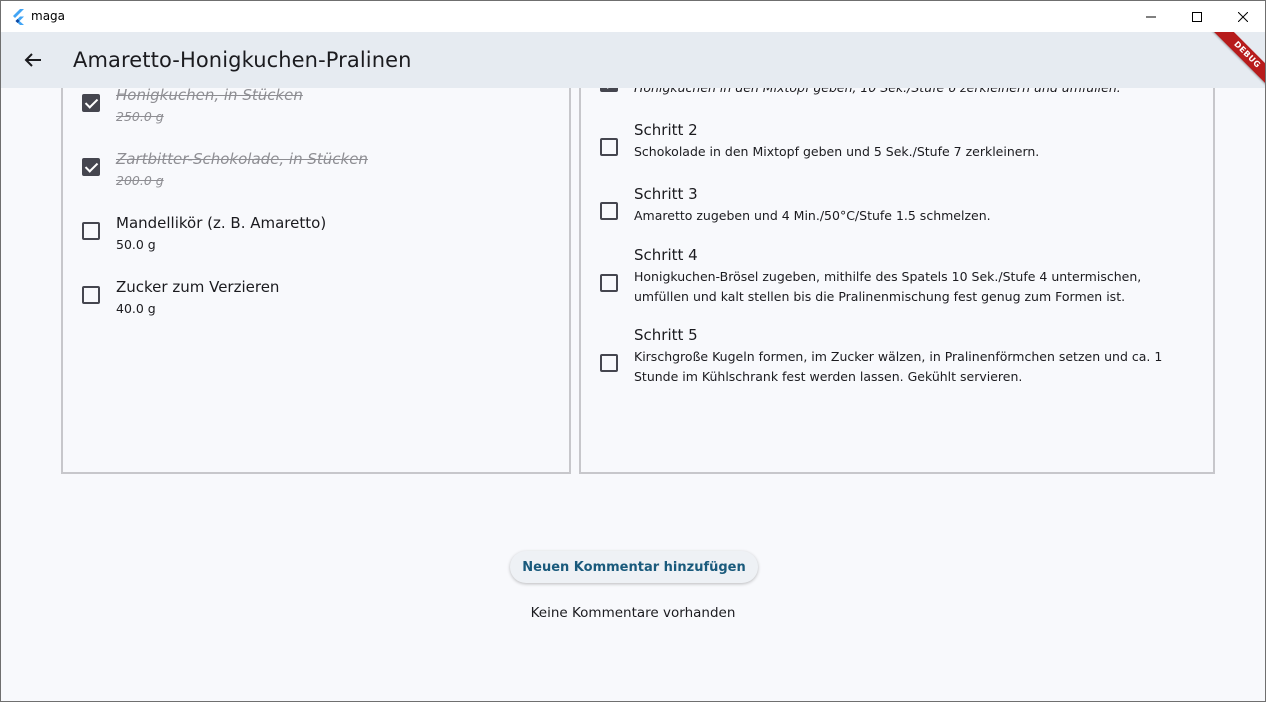 This screenshot has width=1266, height=702. I want to click on ingredient-amount: 250.0 g, so click(140, 116).